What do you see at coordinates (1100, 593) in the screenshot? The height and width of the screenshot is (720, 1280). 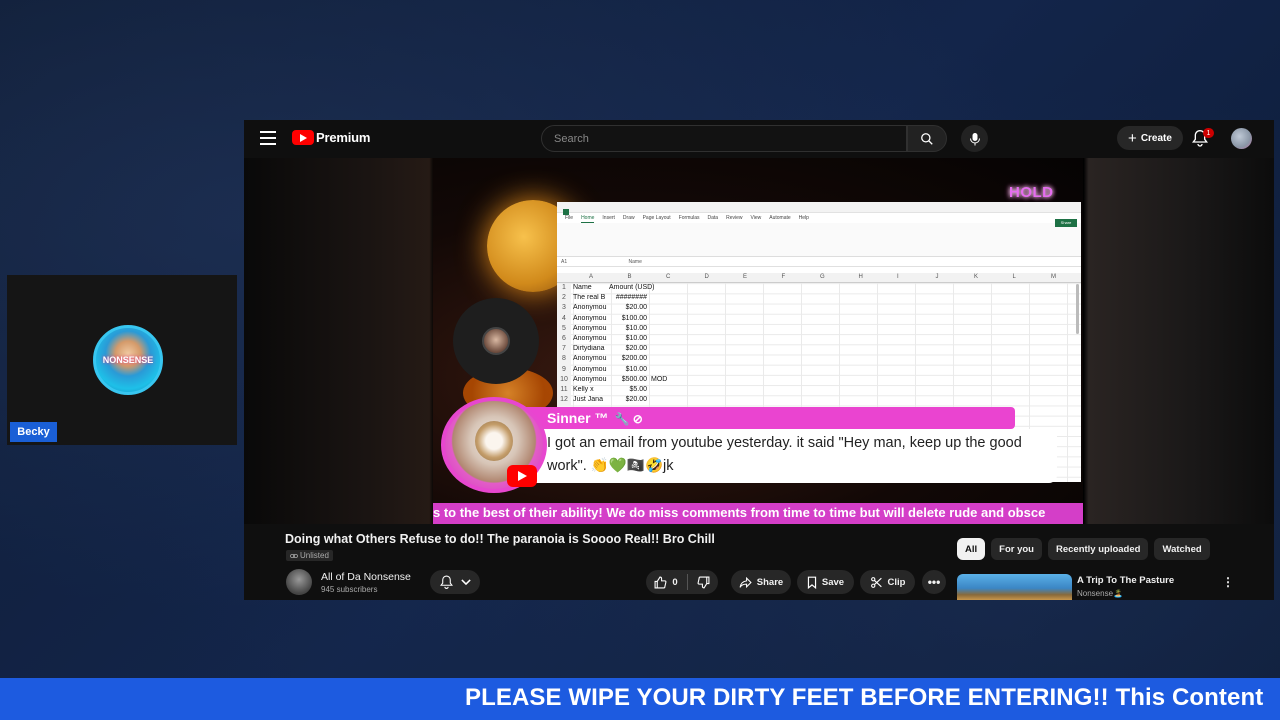 I see `recommendation-channel: Nonsense🏝️` at bounding box center [1100, 593].